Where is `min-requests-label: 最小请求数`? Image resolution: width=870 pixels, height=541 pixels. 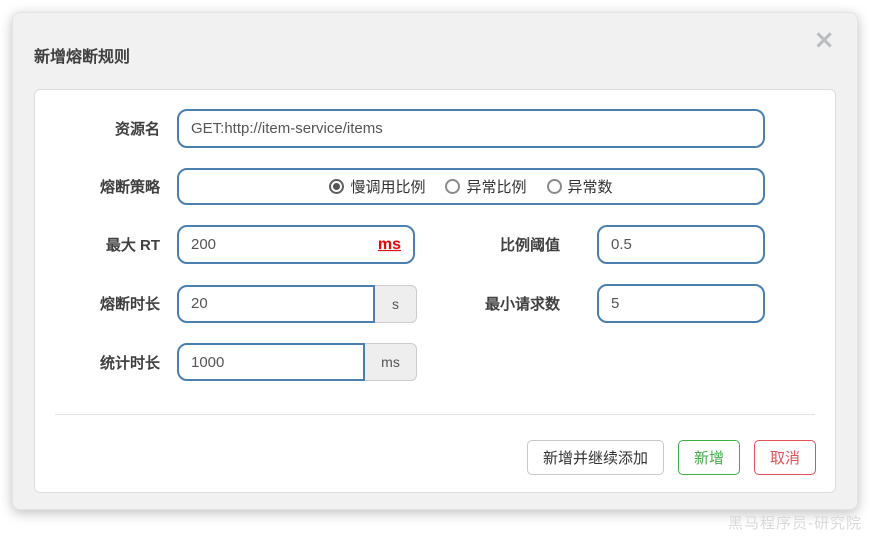 min-requests-label: 最小请求数 is located at coordinates (522, 304).